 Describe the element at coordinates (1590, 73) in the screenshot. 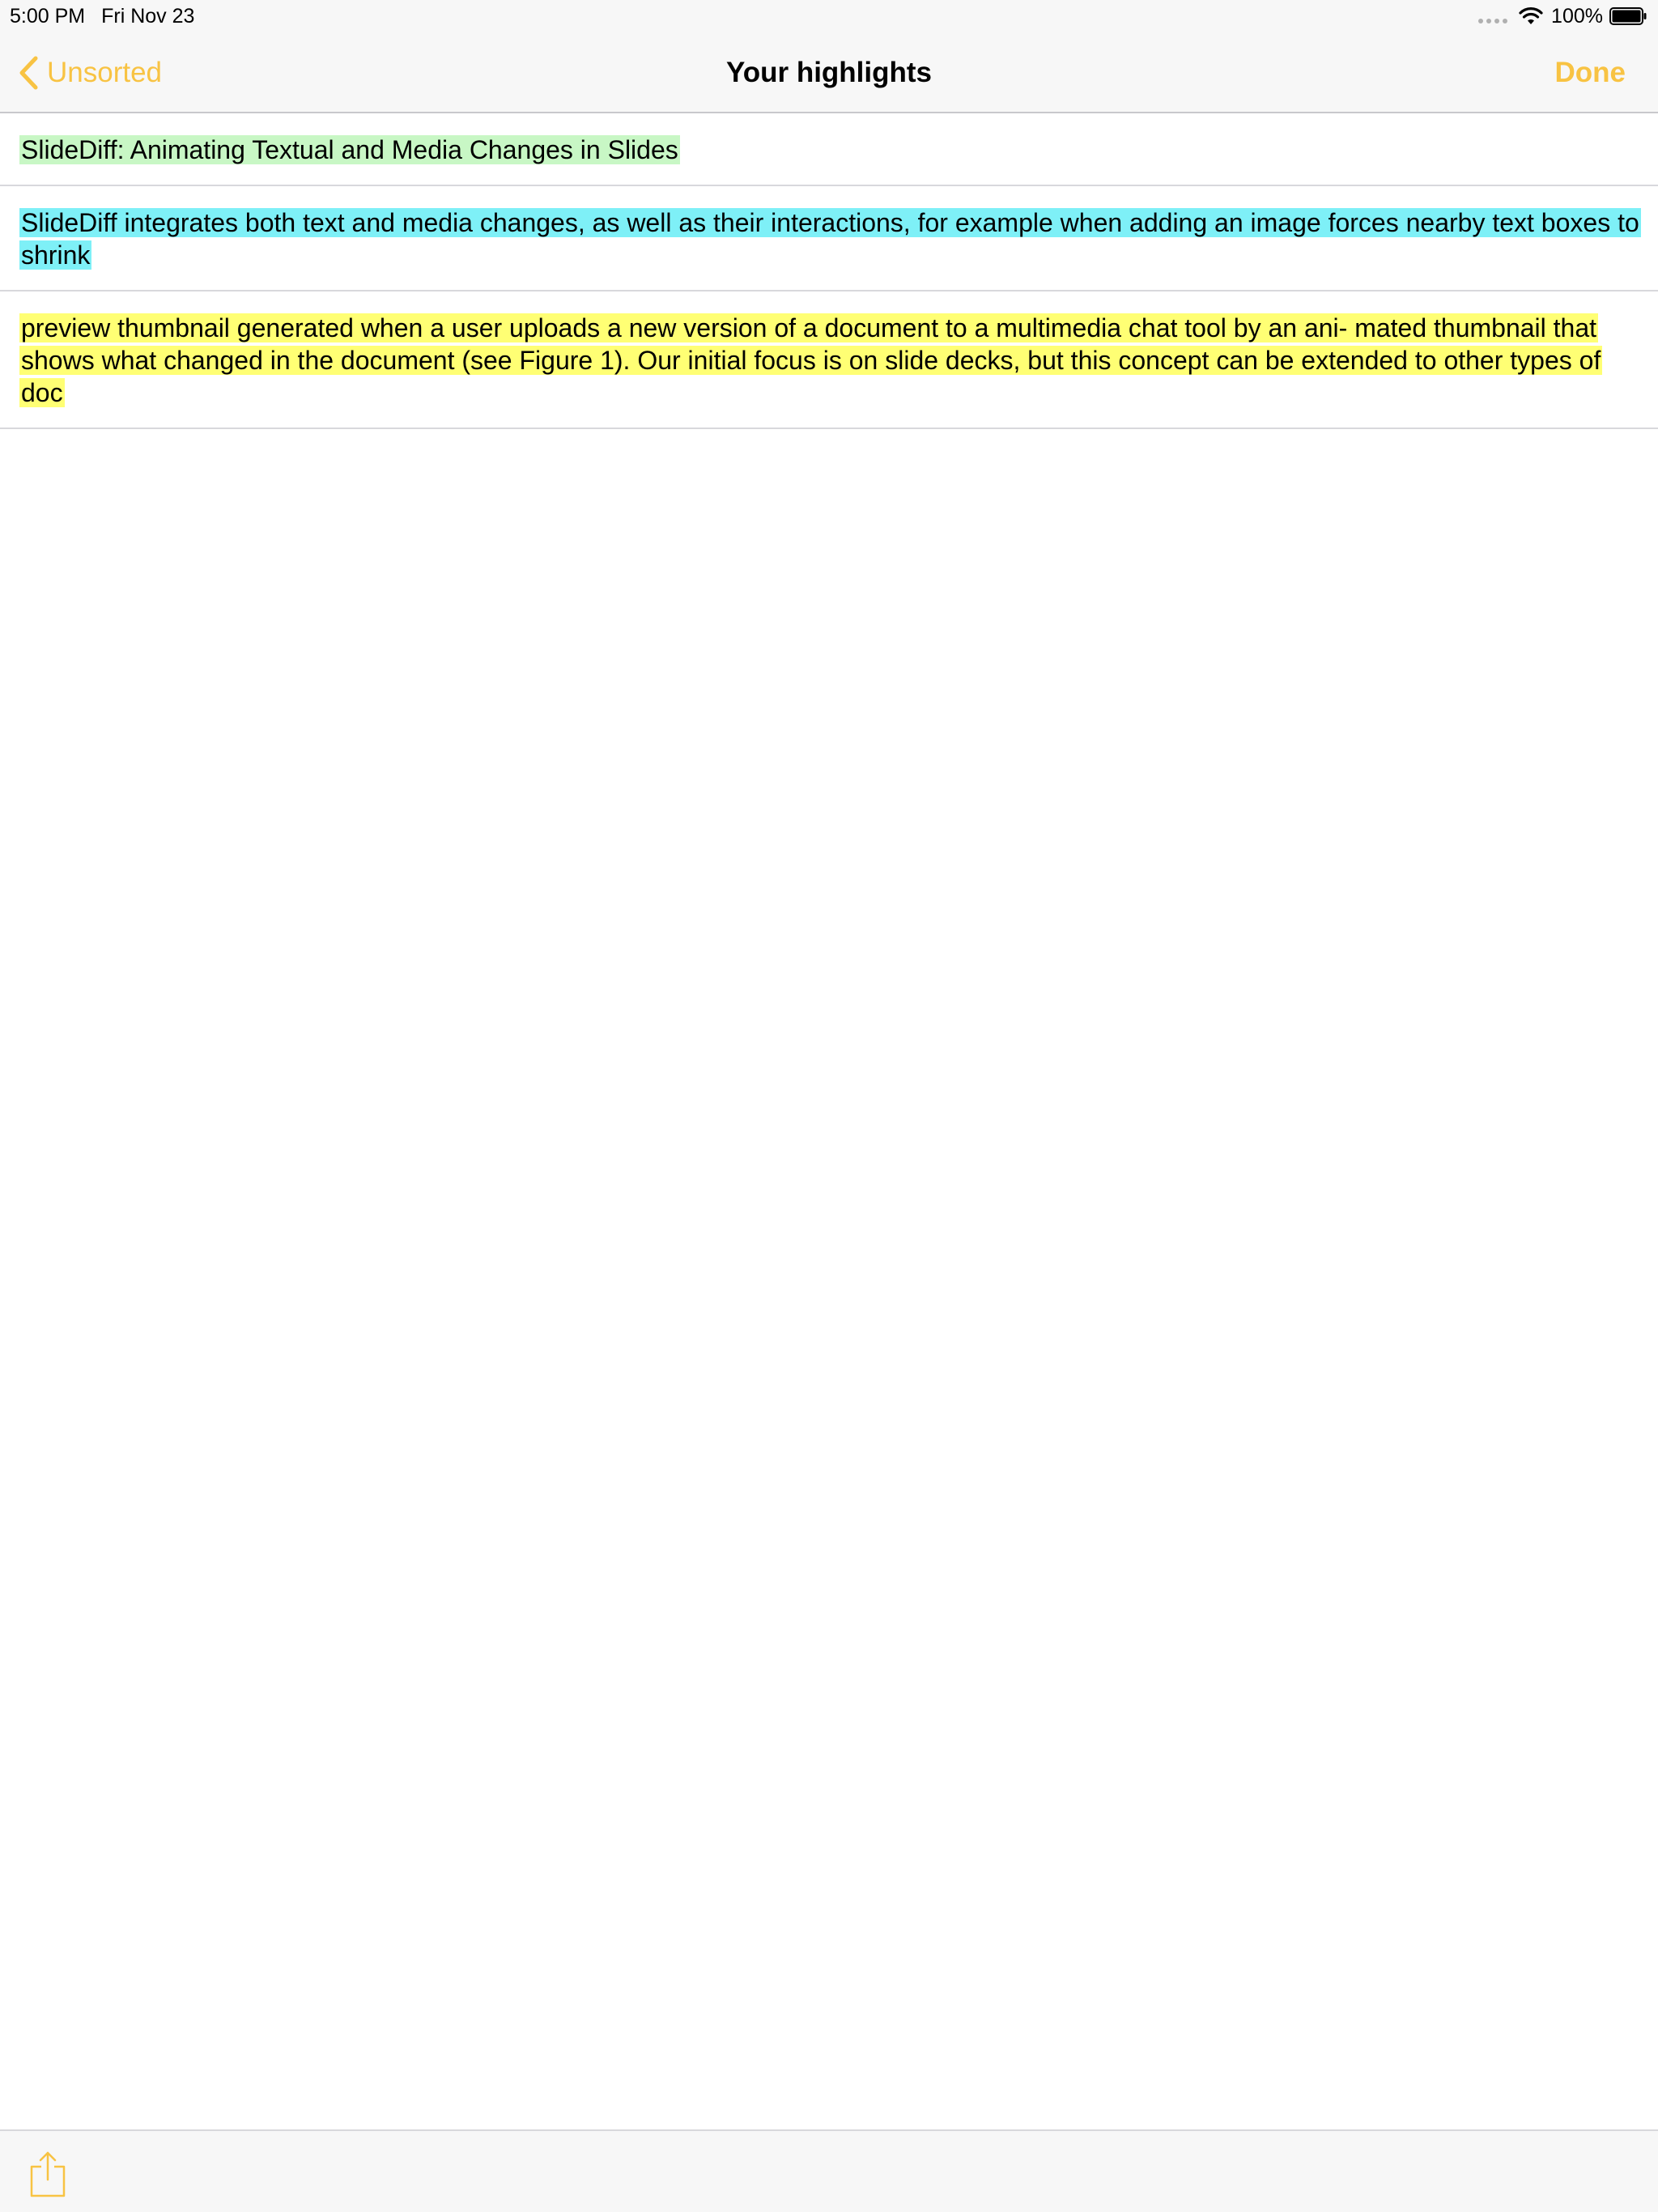

I see `done-button: Done` at that location.